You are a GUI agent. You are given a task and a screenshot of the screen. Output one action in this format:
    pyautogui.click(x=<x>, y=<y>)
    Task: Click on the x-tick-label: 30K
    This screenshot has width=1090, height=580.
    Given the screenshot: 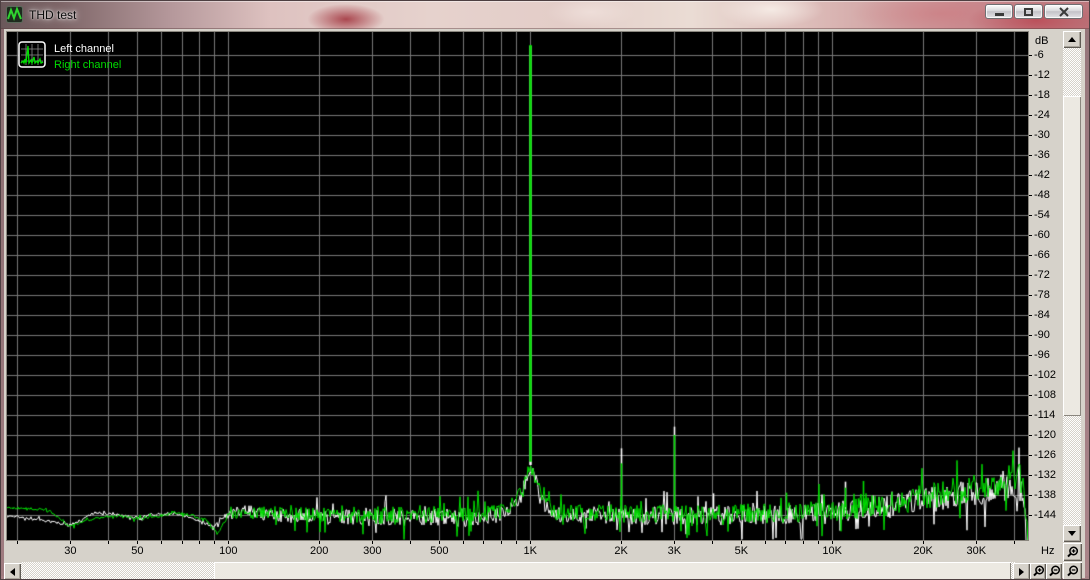 What is the action you would take?
    pyautogui.click(x=976, y=551)
    